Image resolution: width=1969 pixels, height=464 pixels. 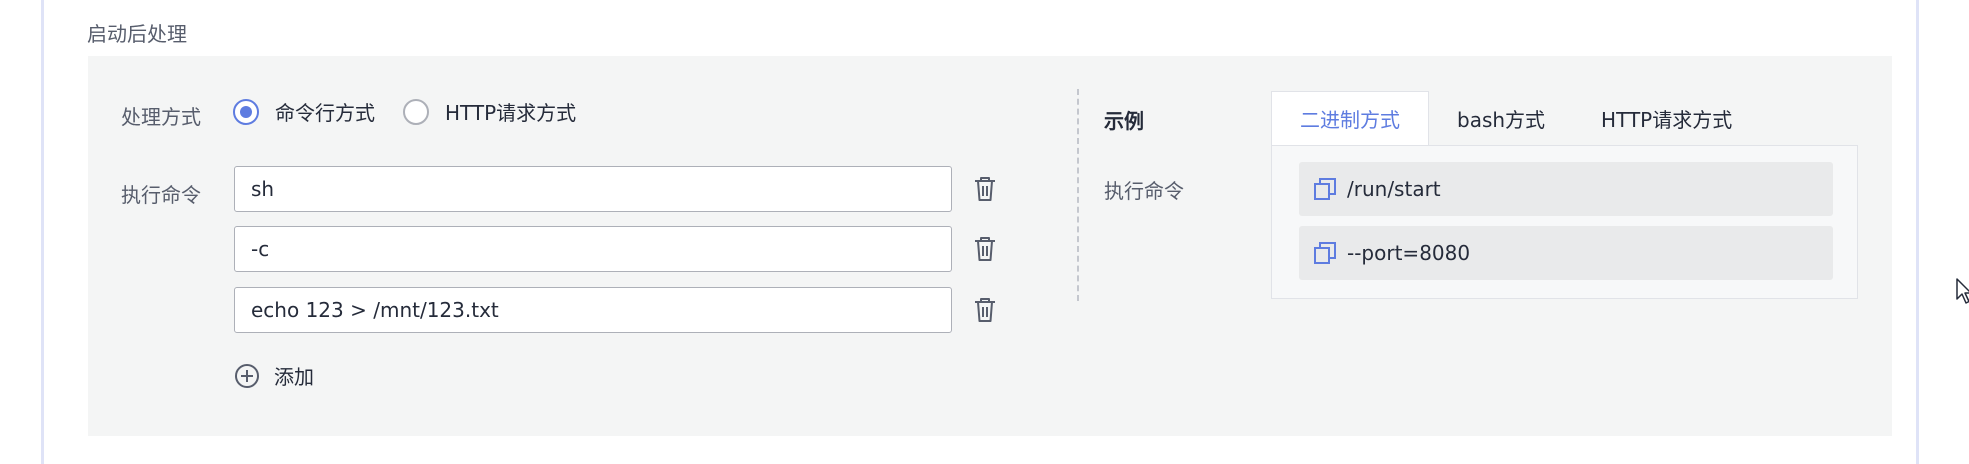 What do you see at coordinates (1144, 191) in the screenshot?
I see `example-command-label: 执行命令` at bounding box center [1144, 191].